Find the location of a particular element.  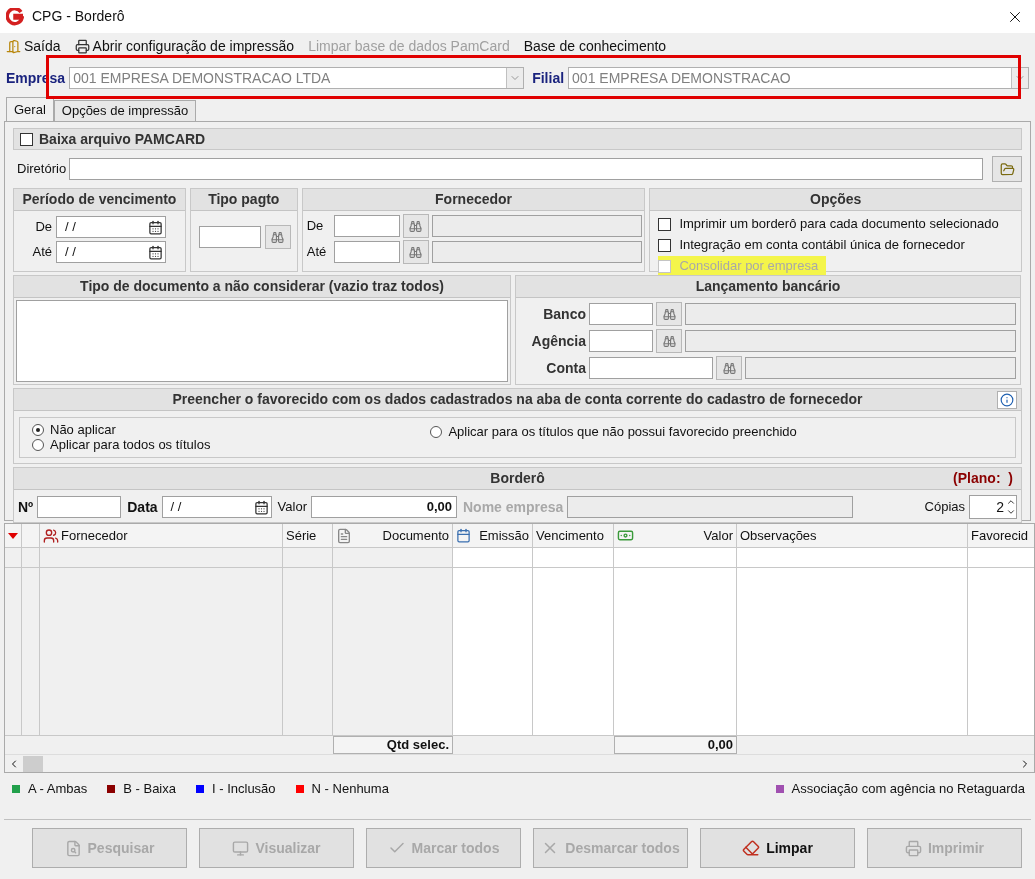

document-icon is located at coordinates (344, 535).